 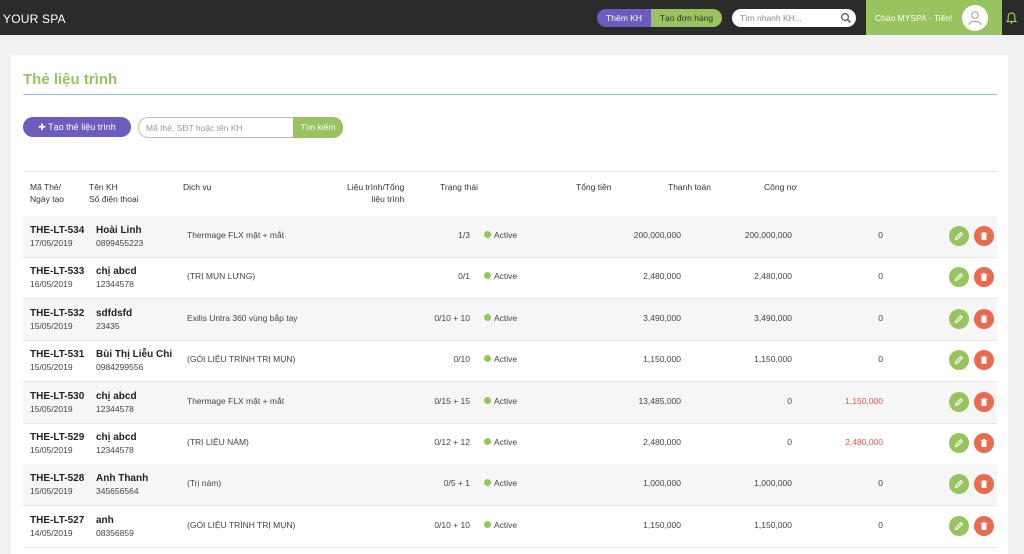 What do you see at coordinates (197, 187) in the screenshot?
I see `header-service: Dịch vụ` at bounding box center [197, 187].